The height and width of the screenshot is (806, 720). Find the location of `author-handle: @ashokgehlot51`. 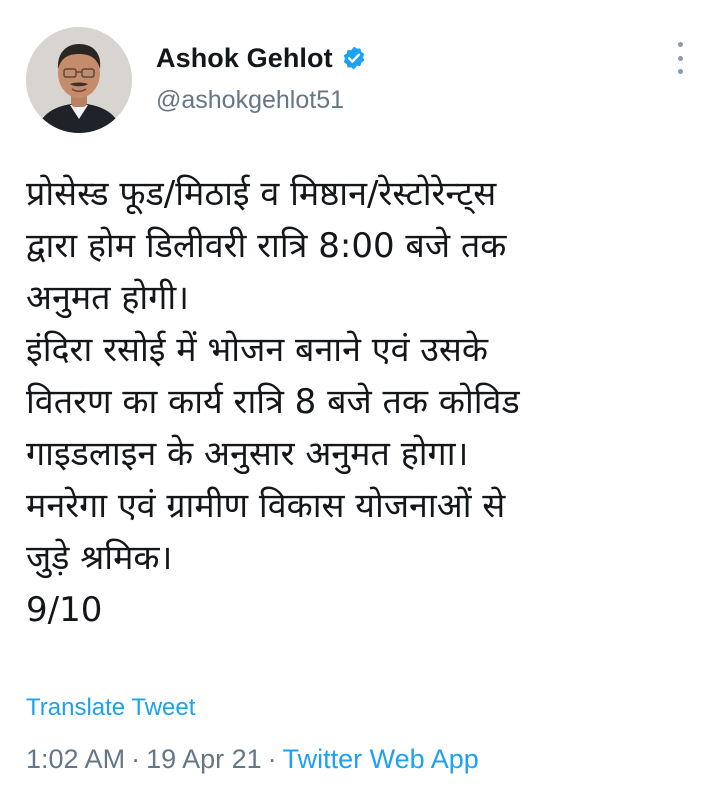

author-handle: @ashokgehlot51 is located at coordinates (250, 100).